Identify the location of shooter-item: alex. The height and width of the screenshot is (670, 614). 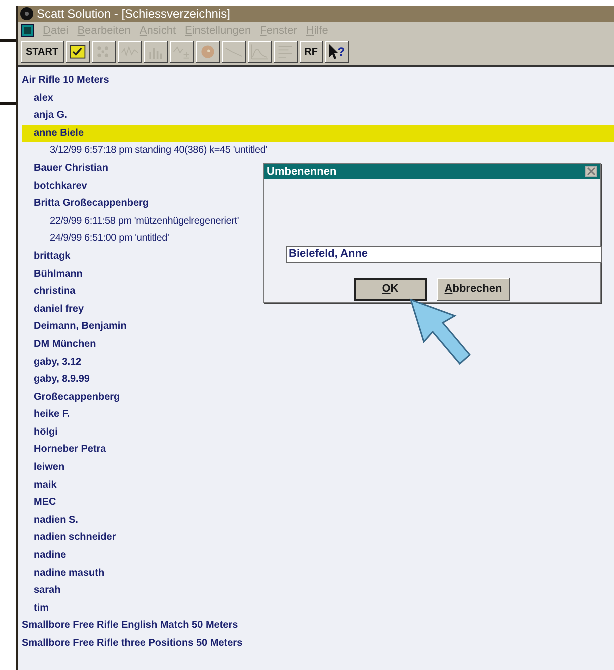
(318, 99).